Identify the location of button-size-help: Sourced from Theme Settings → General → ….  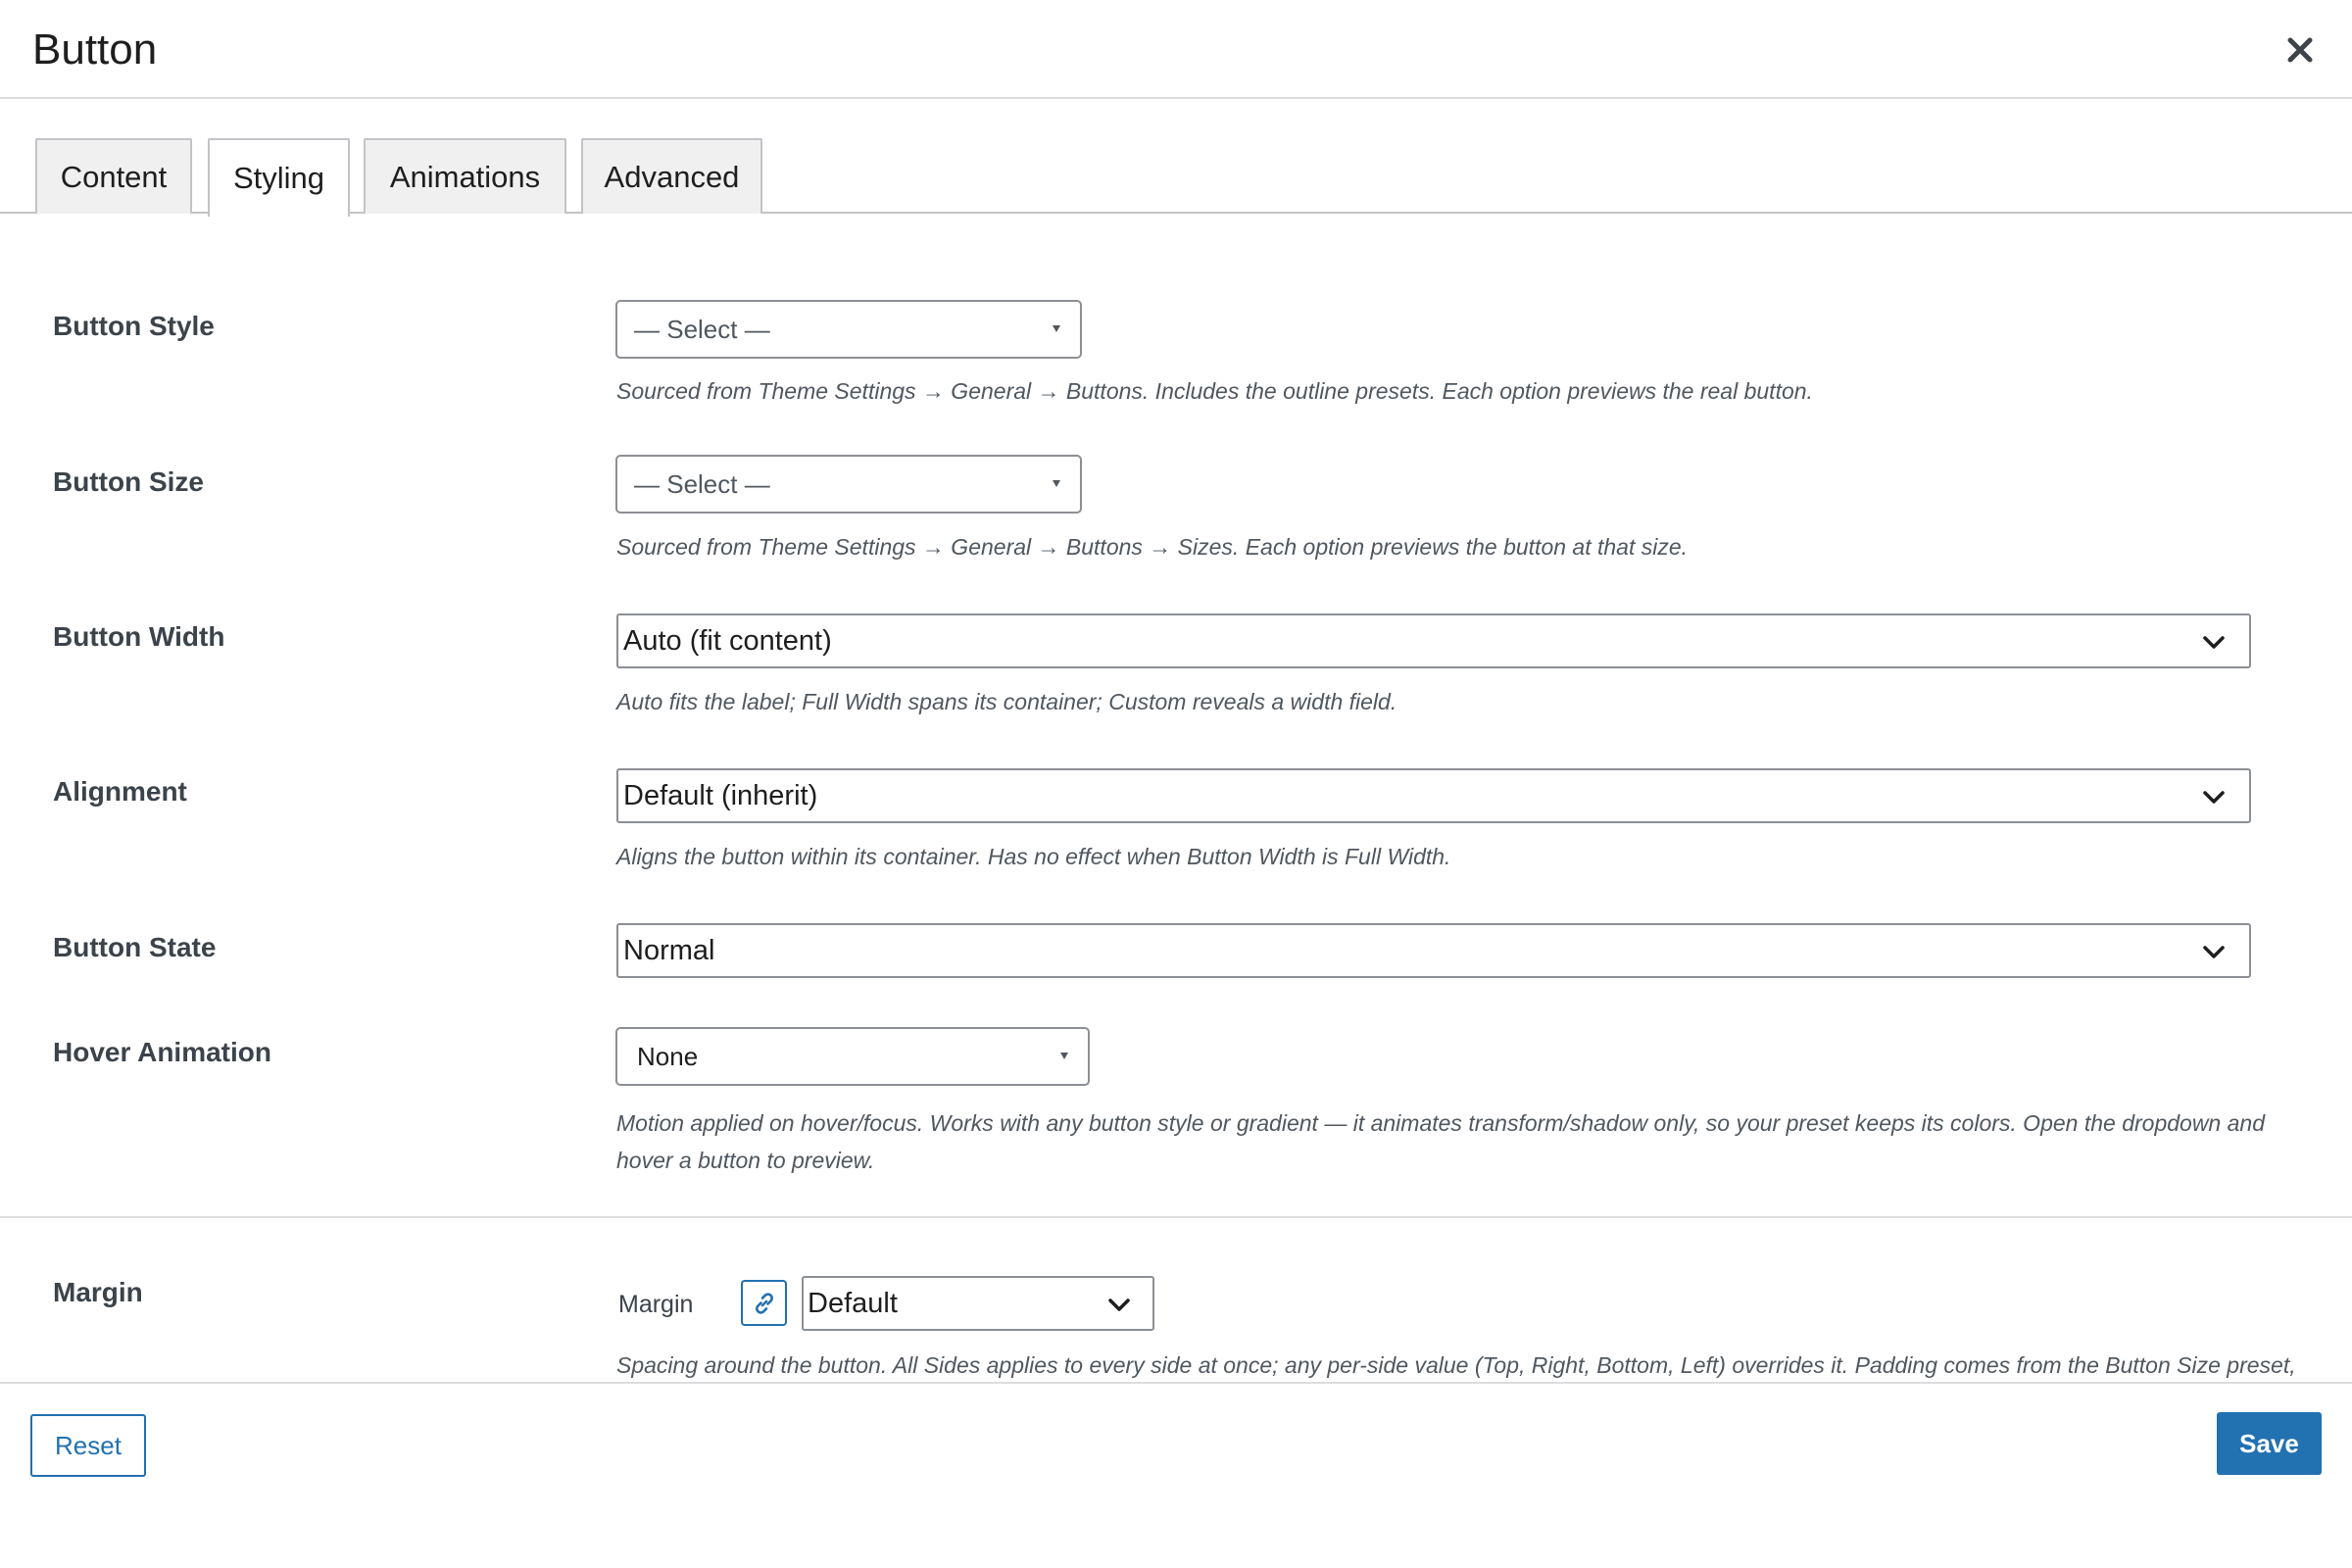
(1152, 547).